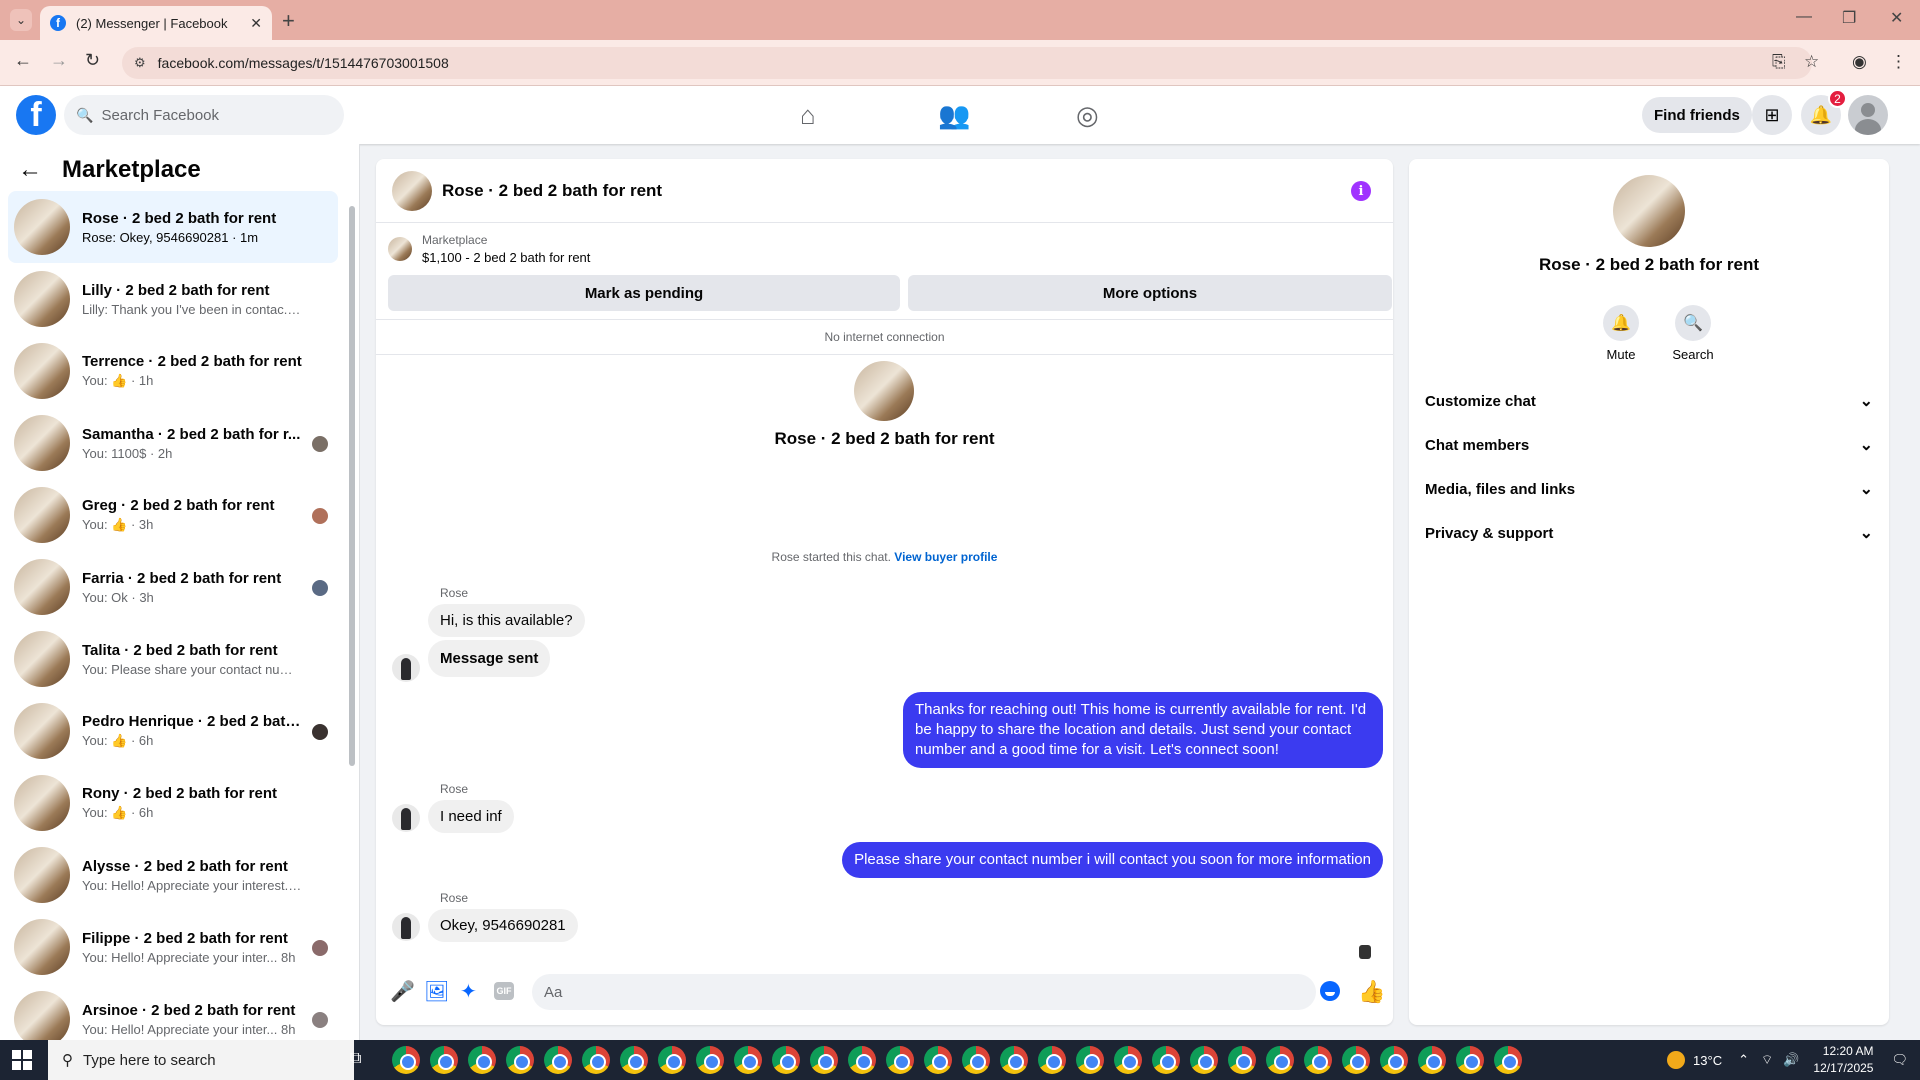  Describe the element at coordinates (173, 803) in the screenshot. I see `conversation-item: Rony · 2 bed 2 bath for rent You: 👍 · 6h` at that location.